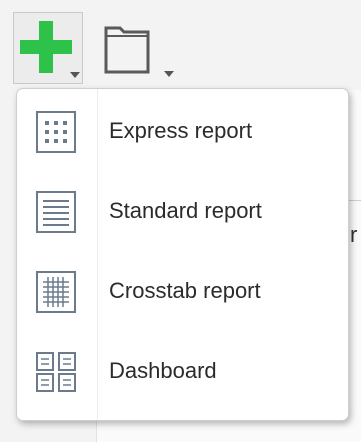 This screenshot has height=442, width=361. Describe the element at coordinates (56, 212) in the screenshot. I see `standard-report-icon` at that location.